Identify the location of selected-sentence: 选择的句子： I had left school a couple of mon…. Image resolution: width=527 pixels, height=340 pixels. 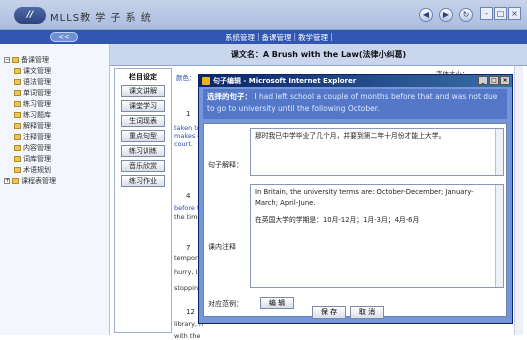
(355, 104).